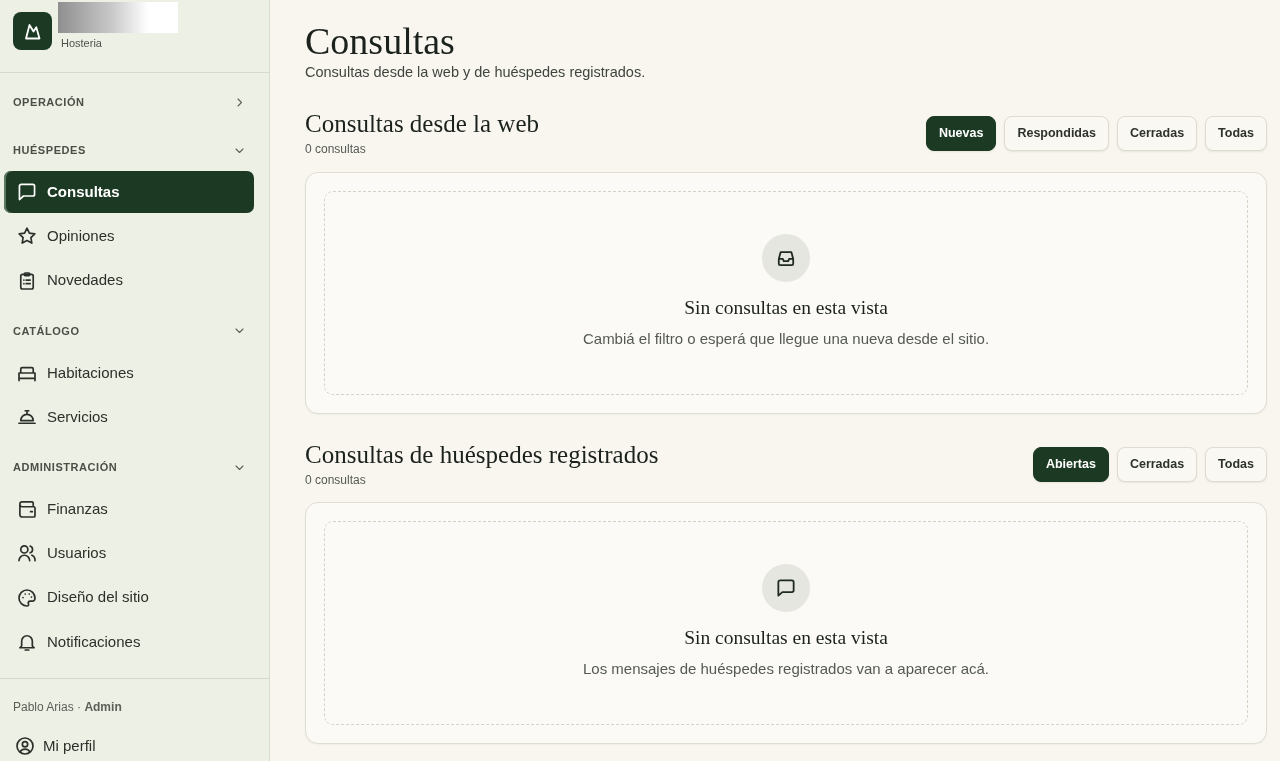  I want to click on sidebar-item: Servicios, so click(129, 417).